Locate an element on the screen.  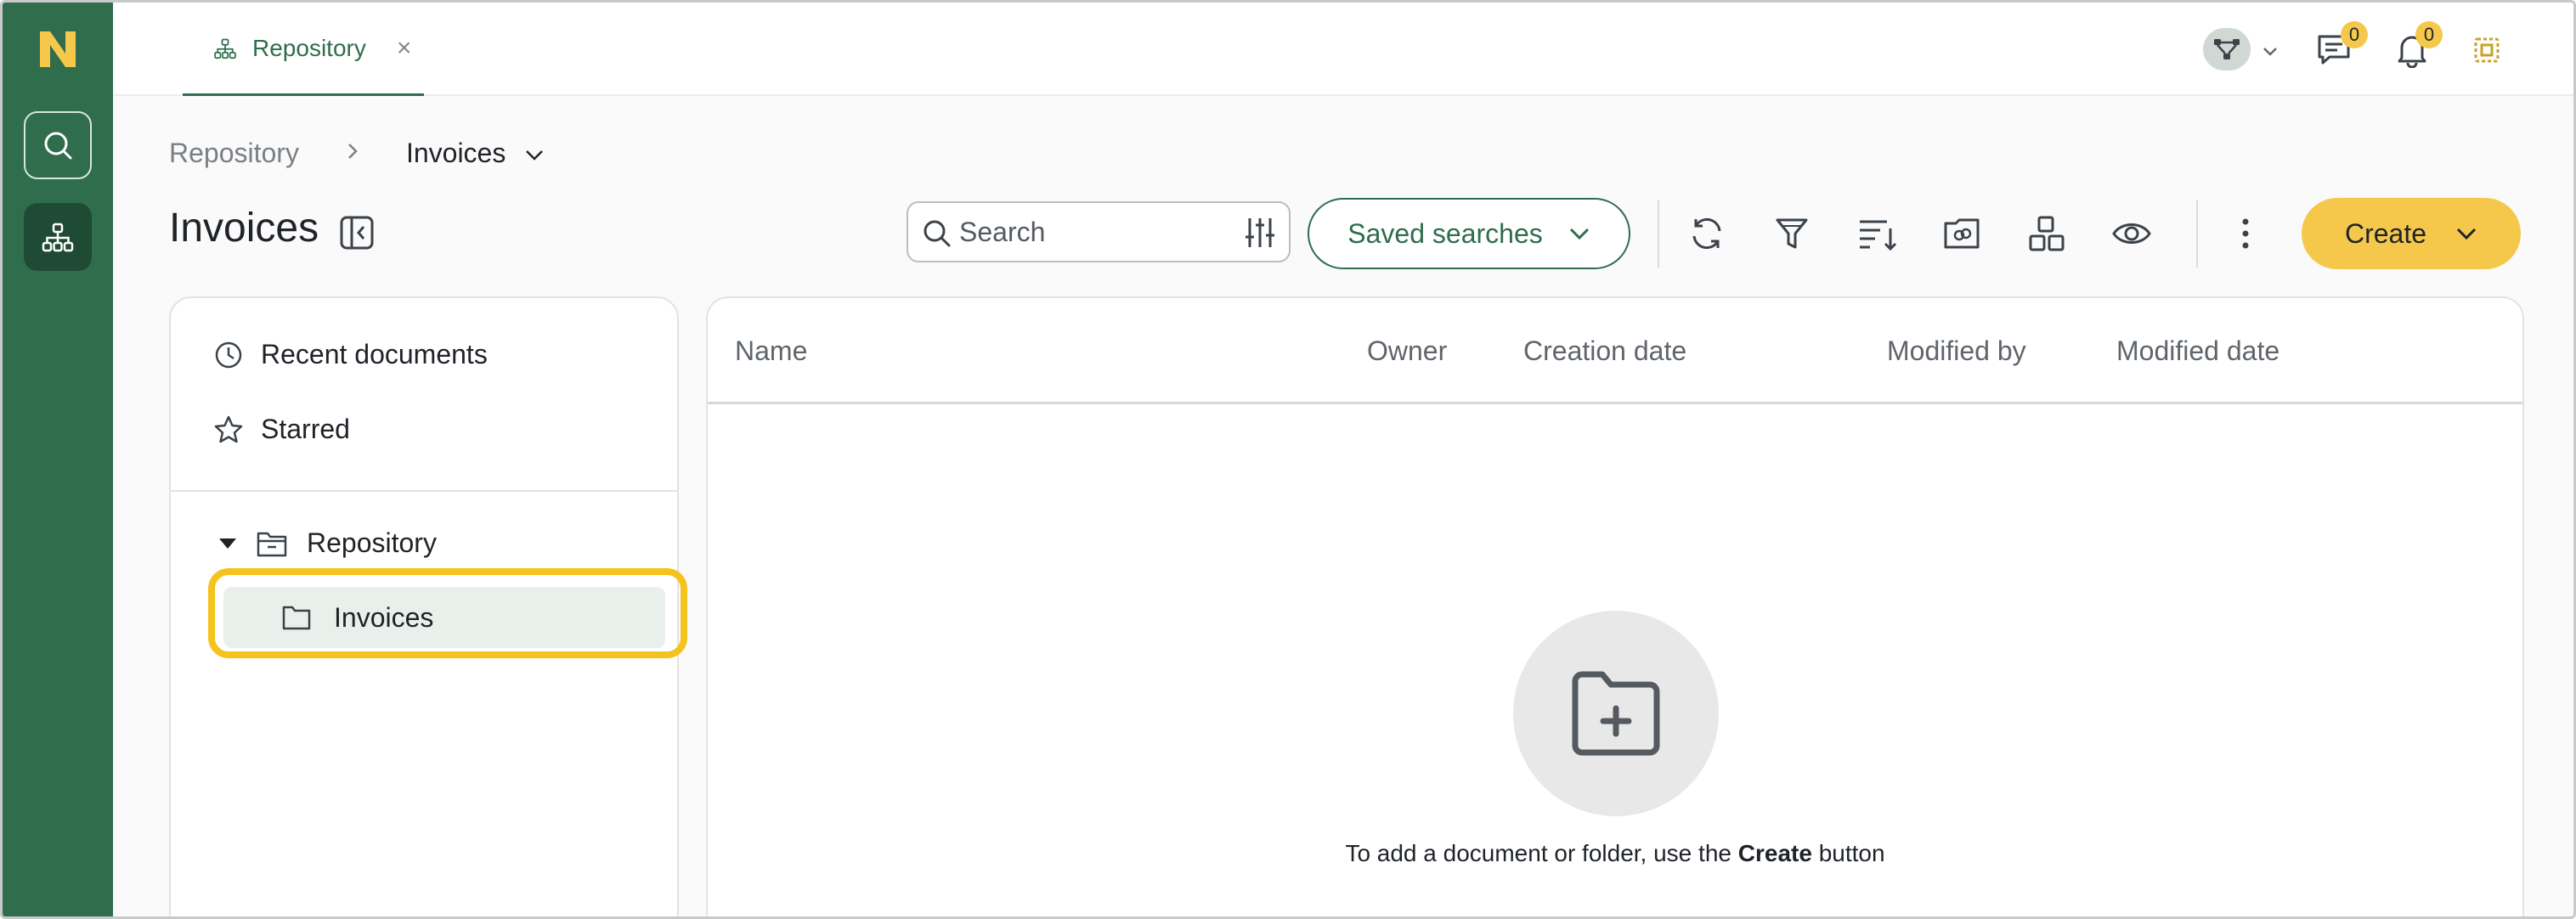
column-header-creation-date: Creation date is located at coordinates (1604, 351).